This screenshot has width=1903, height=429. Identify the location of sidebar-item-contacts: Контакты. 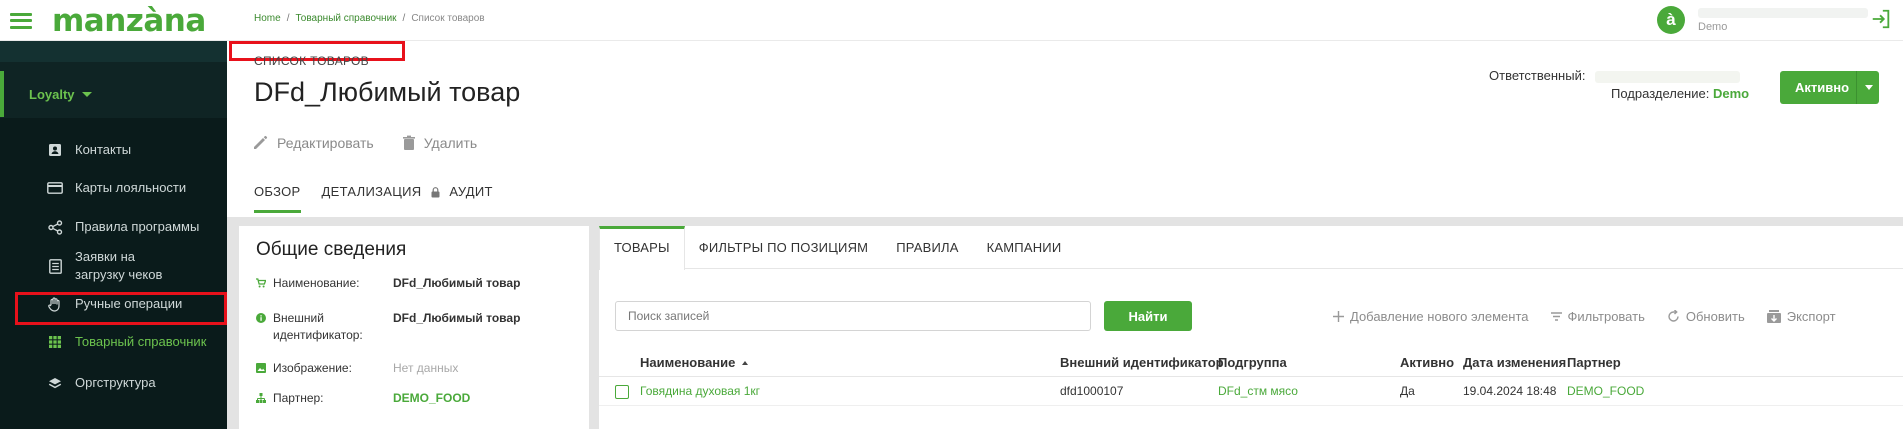
(113, 150).